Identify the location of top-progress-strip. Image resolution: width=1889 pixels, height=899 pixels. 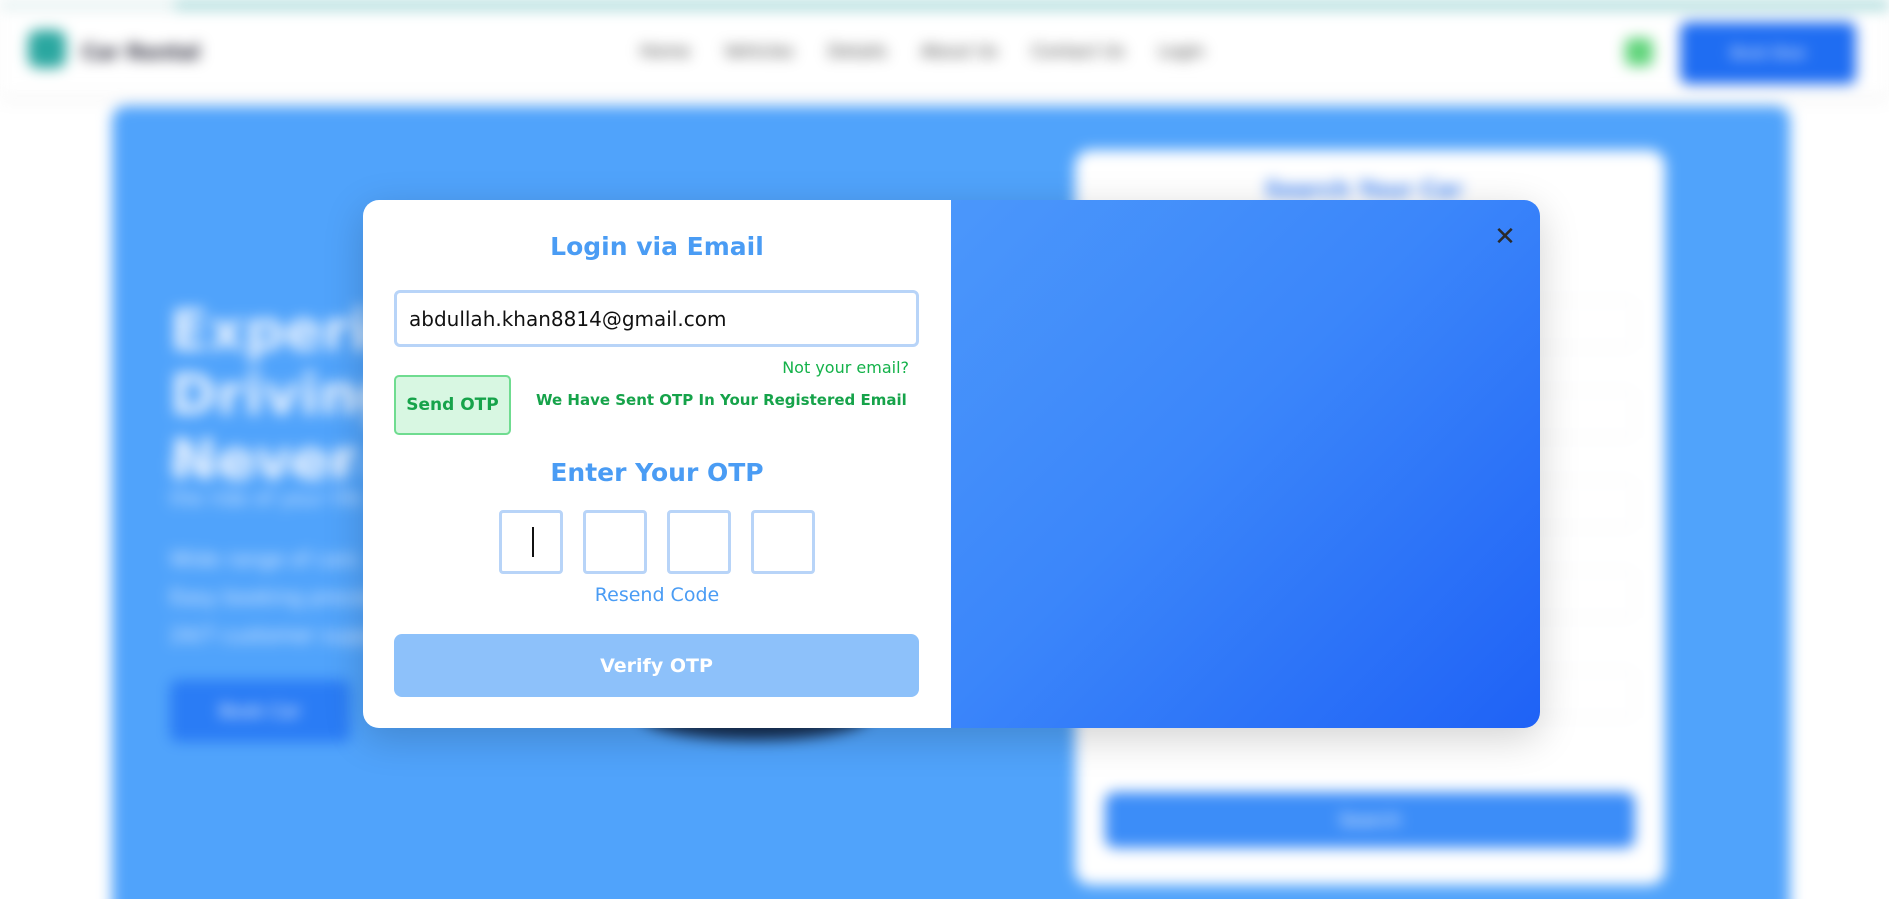
(944, 5).